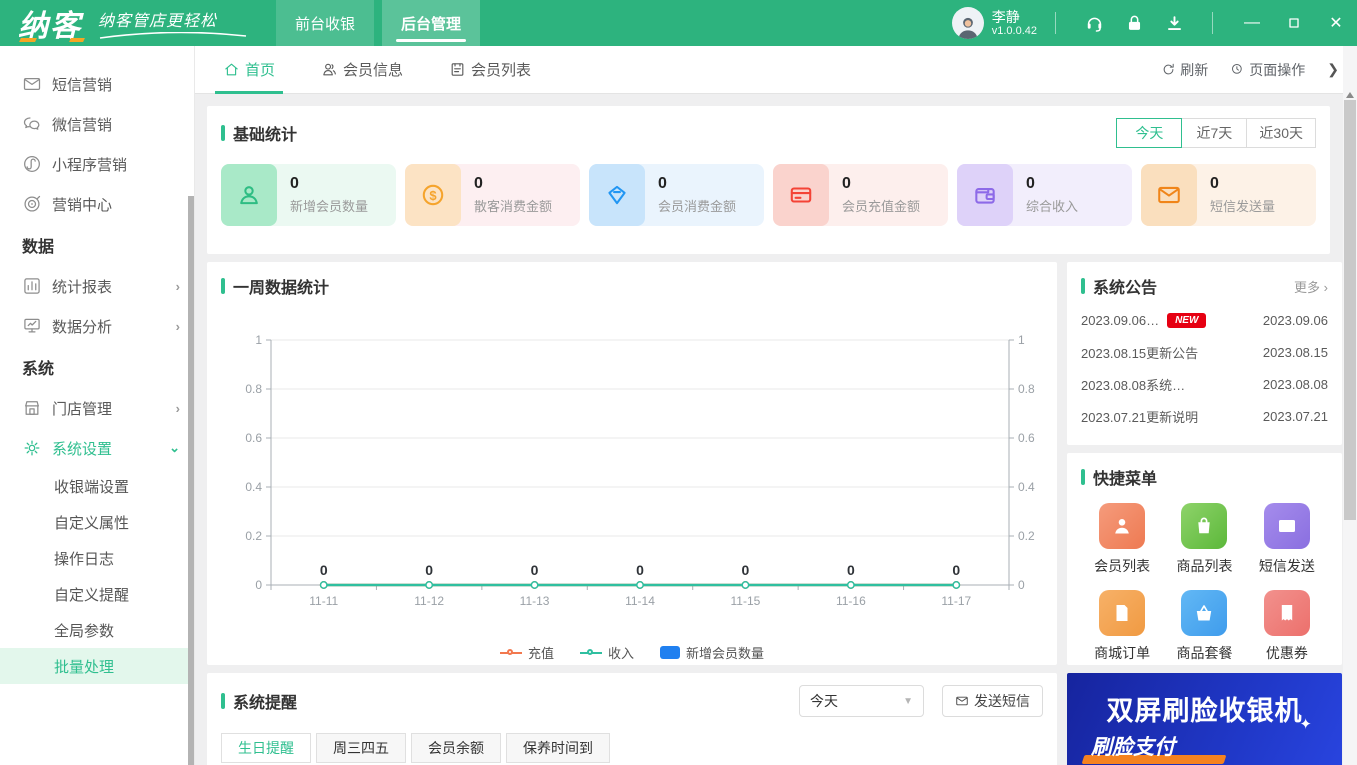  What do you see at coordinates (1122, 539) in the screenshot?
I see `quick-menu-item: 会员列表` at bounding box center [1122, 539].